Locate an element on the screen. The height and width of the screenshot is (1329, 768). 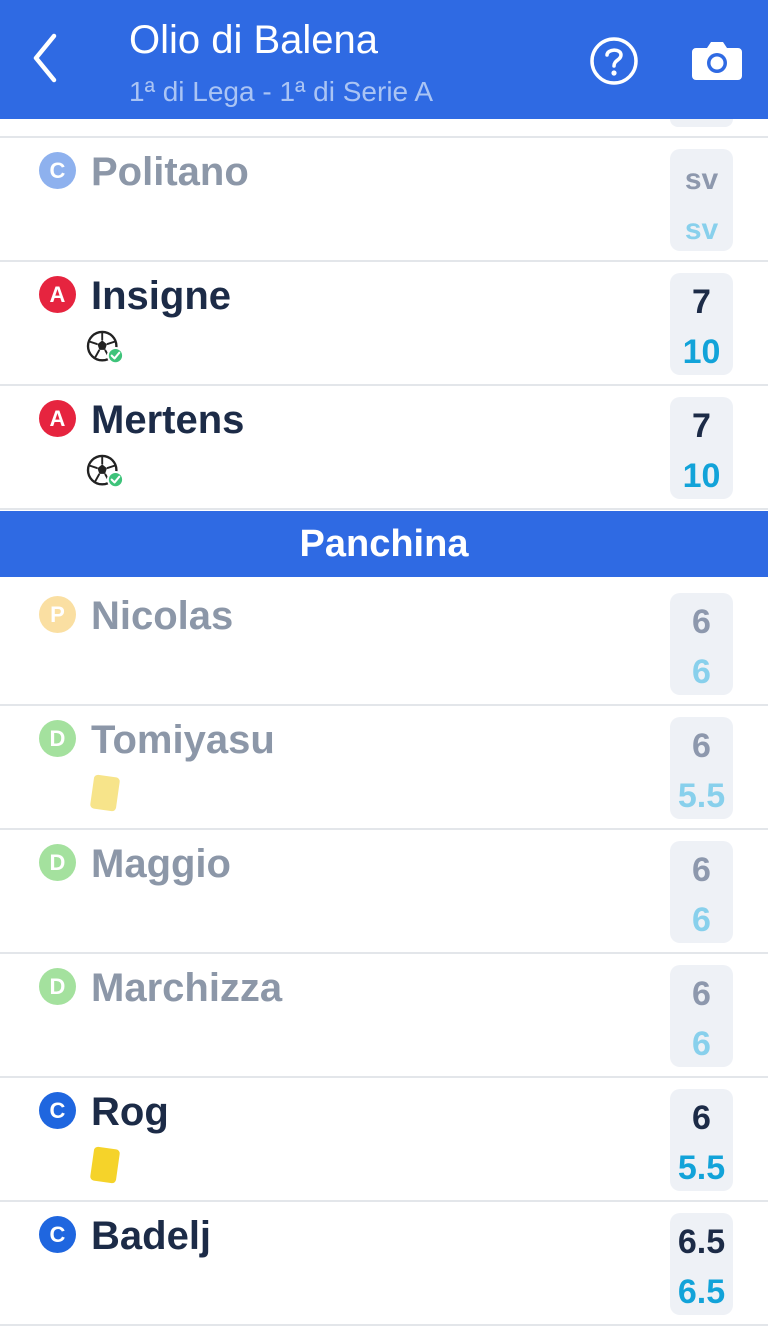
team-name: Olio di Balena is located at coordinates (254, 40).